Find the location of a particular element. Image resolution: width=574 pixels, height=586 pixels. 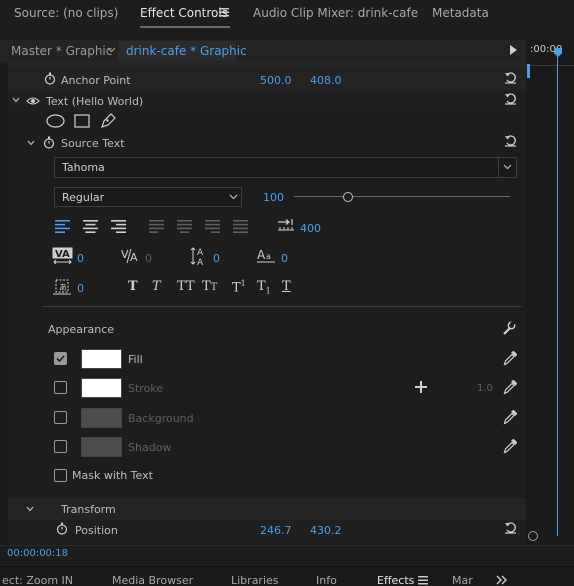

stroke-checkbox is located at coordinates (60, 387).